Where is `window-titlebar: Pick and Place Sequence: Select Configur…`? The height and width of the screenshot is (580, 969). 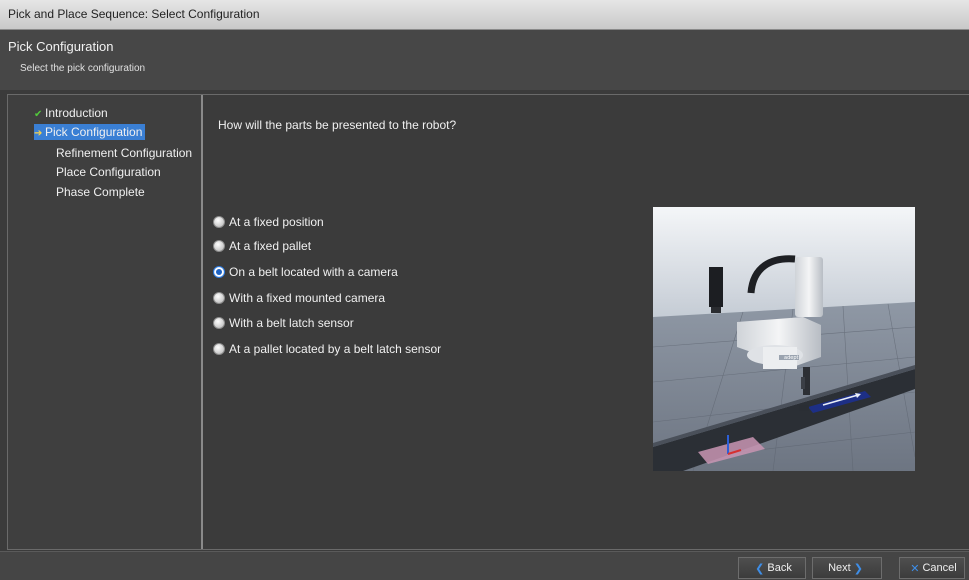
window-titlebar: Pick and Place Sequence: Select Configur… is located at coordinates (484, 15).